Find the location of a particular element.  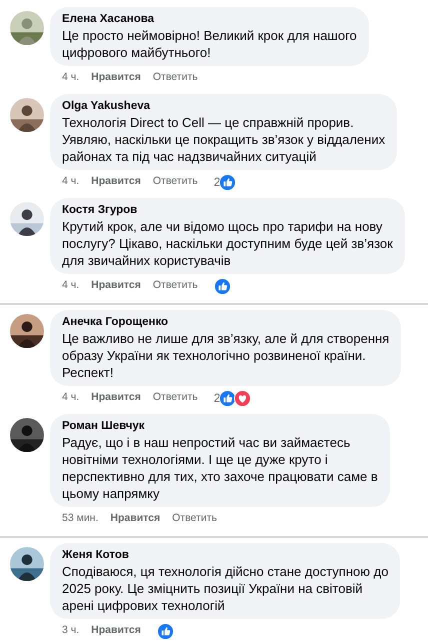

comment-text: Це просто неймовірно! Великий крок для нашого цифрового майбутнього! is located at coordinates (209, 44).